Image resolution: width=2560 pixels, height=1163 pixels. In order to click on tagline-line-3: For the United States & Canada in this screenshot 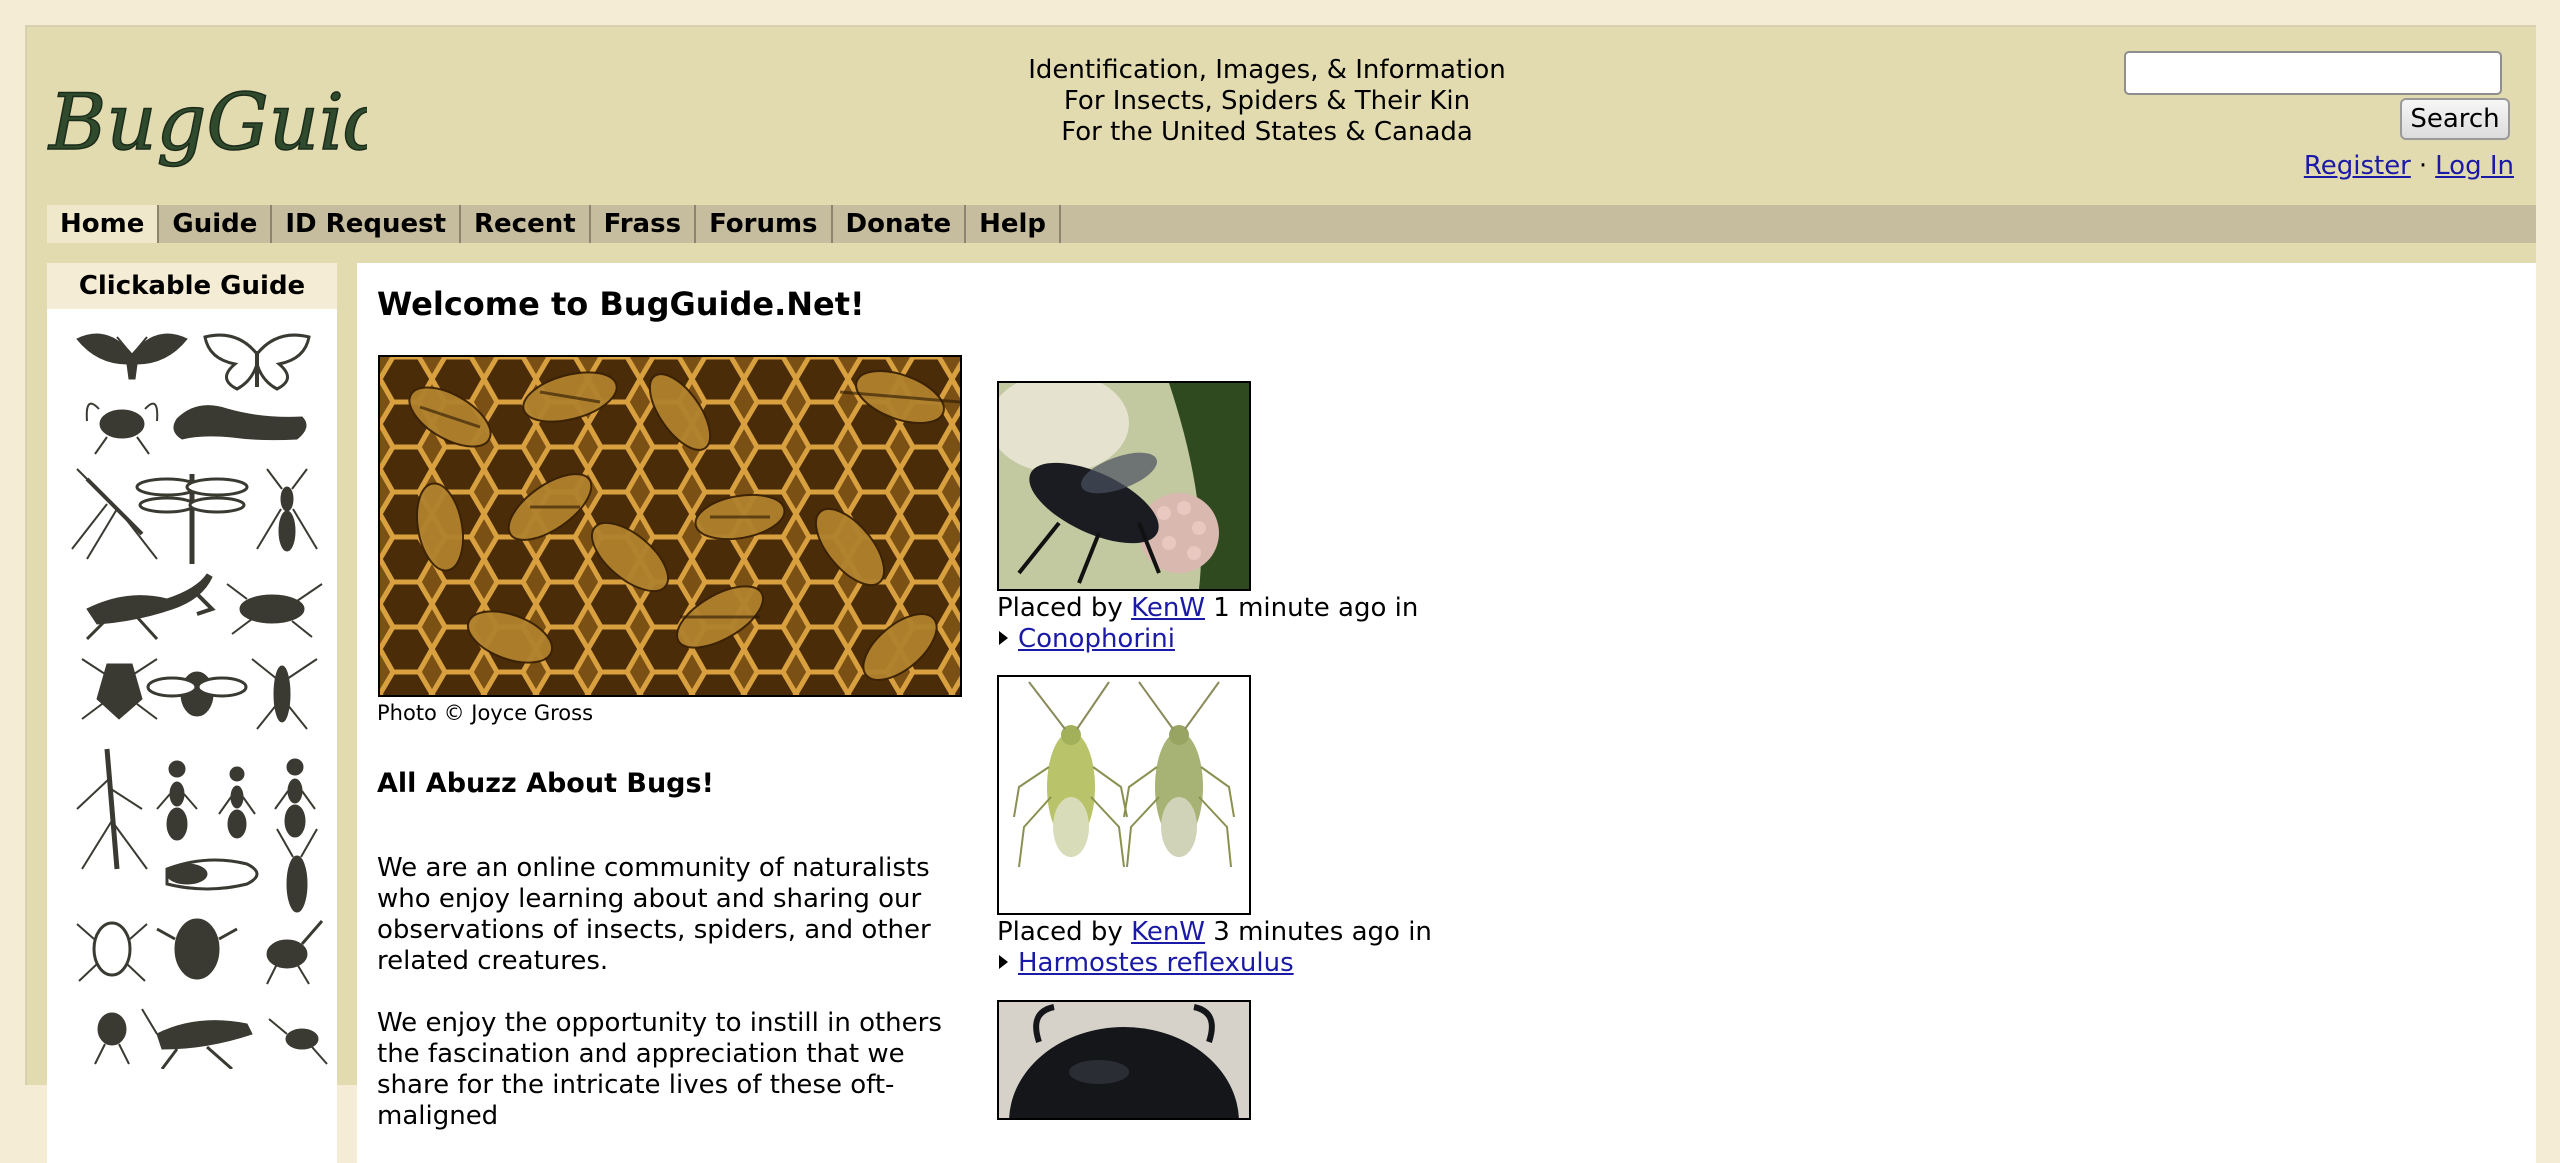, I will do `click(1267, 132)`.